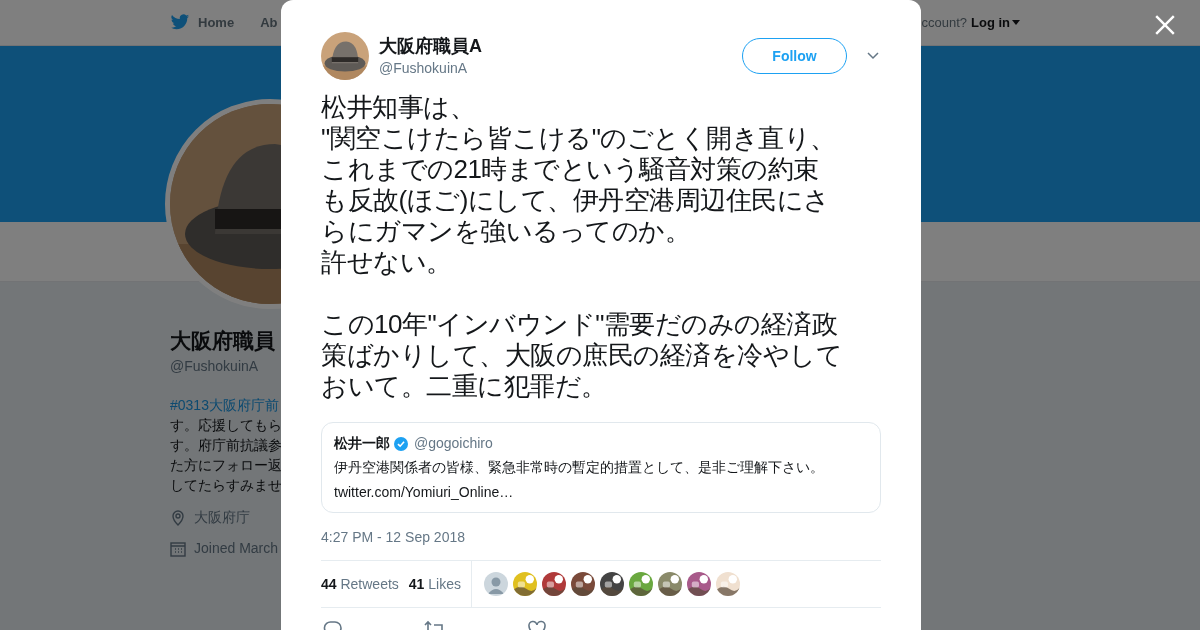 The height and width of the screenshot is (630, 1200). What do you see at coordinates (215, 366) in the screenshot?
I see `profile-handle: @FushokuinA` at bounding box center [215, 366].